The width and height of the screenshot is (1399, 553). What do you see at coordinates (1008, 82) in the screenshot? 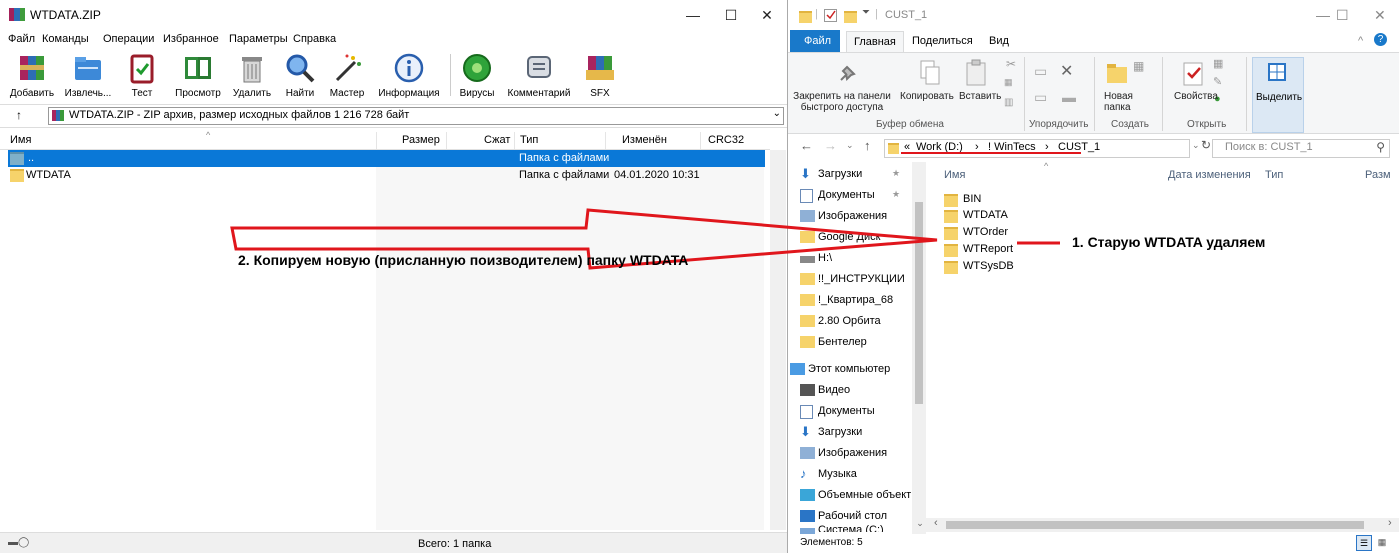
I see `copy-path-icon: ▦` at bounding box center [1008, 82].